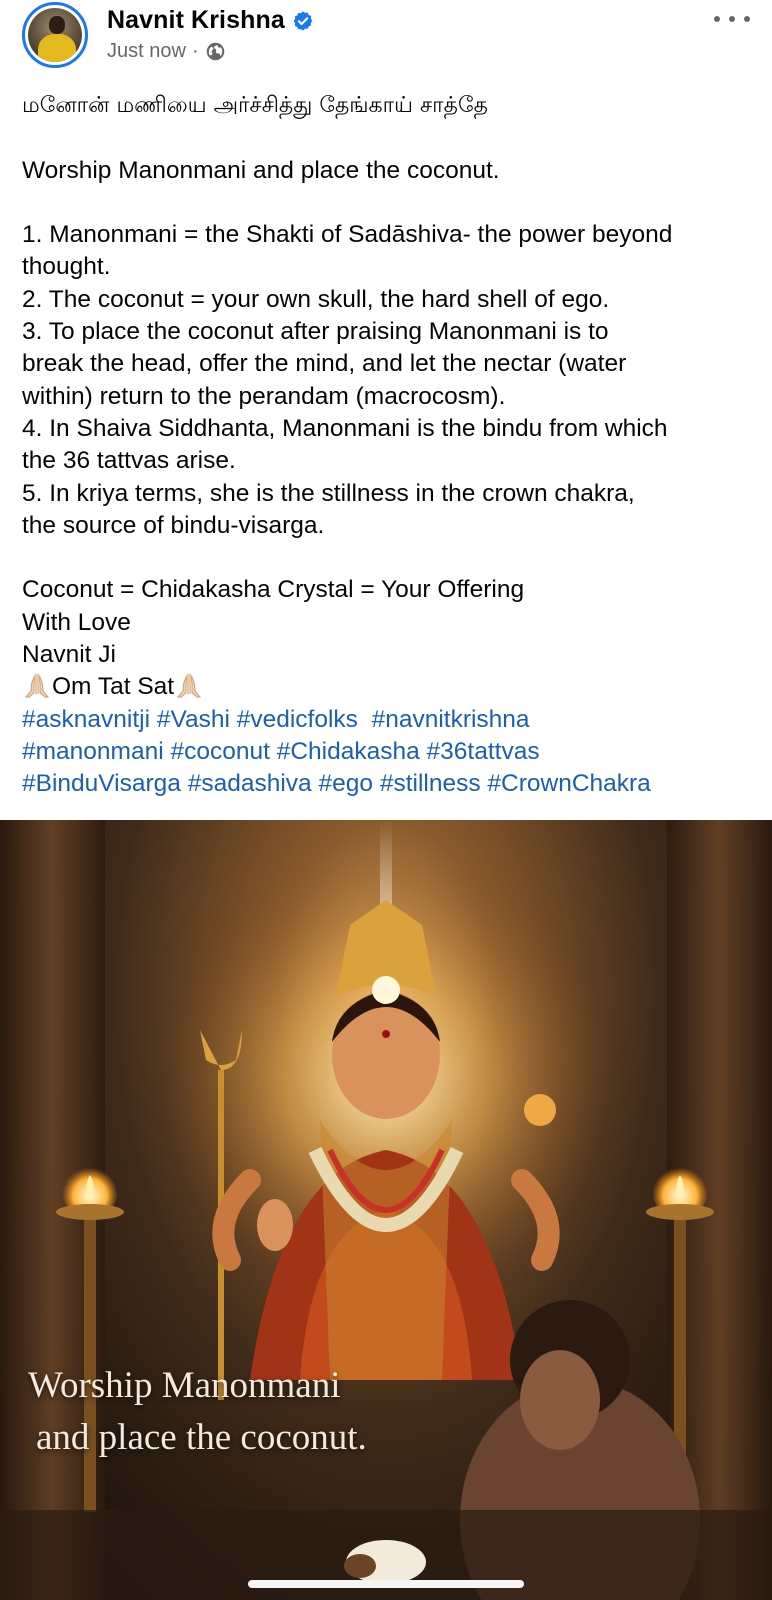 Image resolution: width=772 pixels, height=1600 pixels. I want to click on closing-line: Om Tat Sat, so click(392, 687).